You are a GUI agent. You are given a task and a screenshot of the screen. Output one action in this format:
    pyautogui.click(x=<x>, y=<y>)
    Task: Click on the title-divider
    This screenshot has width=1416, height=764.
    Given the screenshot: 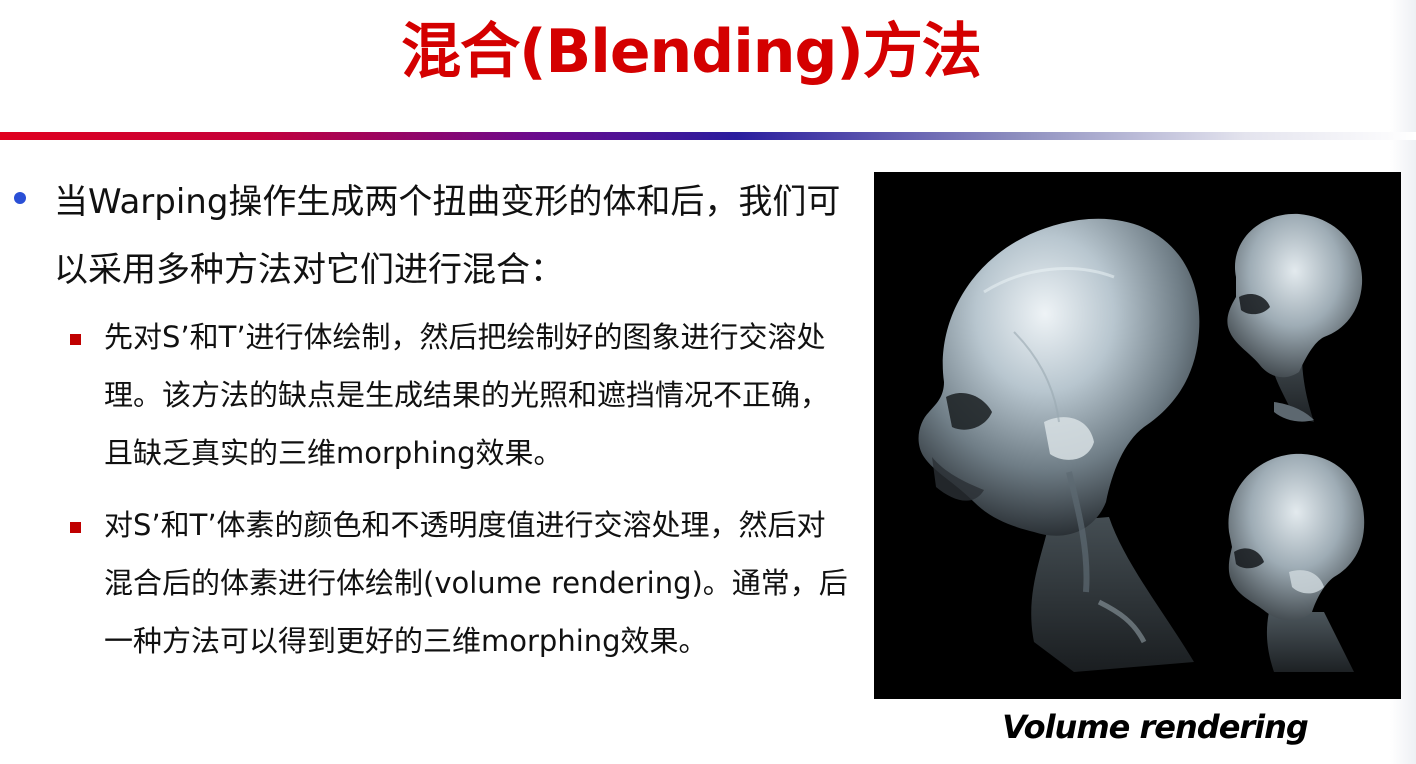 What is the action you would take?
    pyautogui.click(x=708, y=136)
    